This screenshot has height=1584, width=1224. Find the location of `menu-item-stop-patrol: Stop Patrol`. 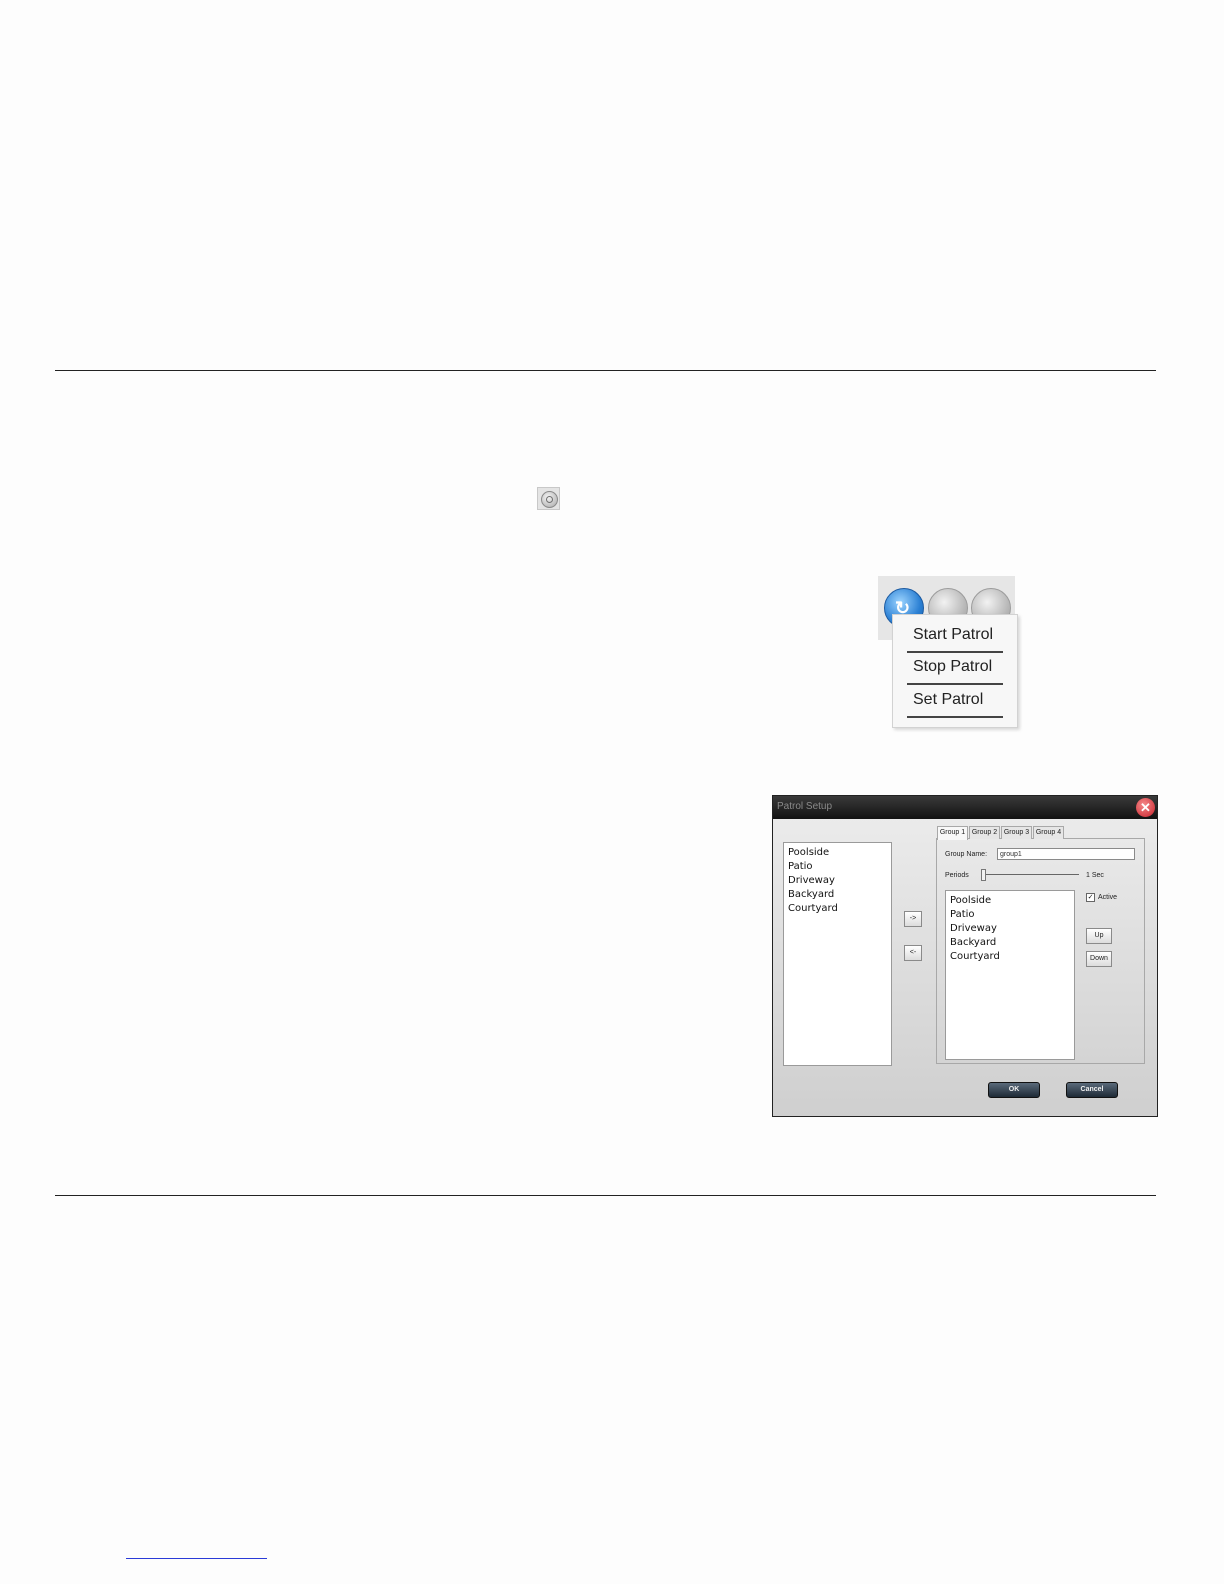

menu-item-stop-patrol: Stop Patrol is located at coordinates (955, 669).